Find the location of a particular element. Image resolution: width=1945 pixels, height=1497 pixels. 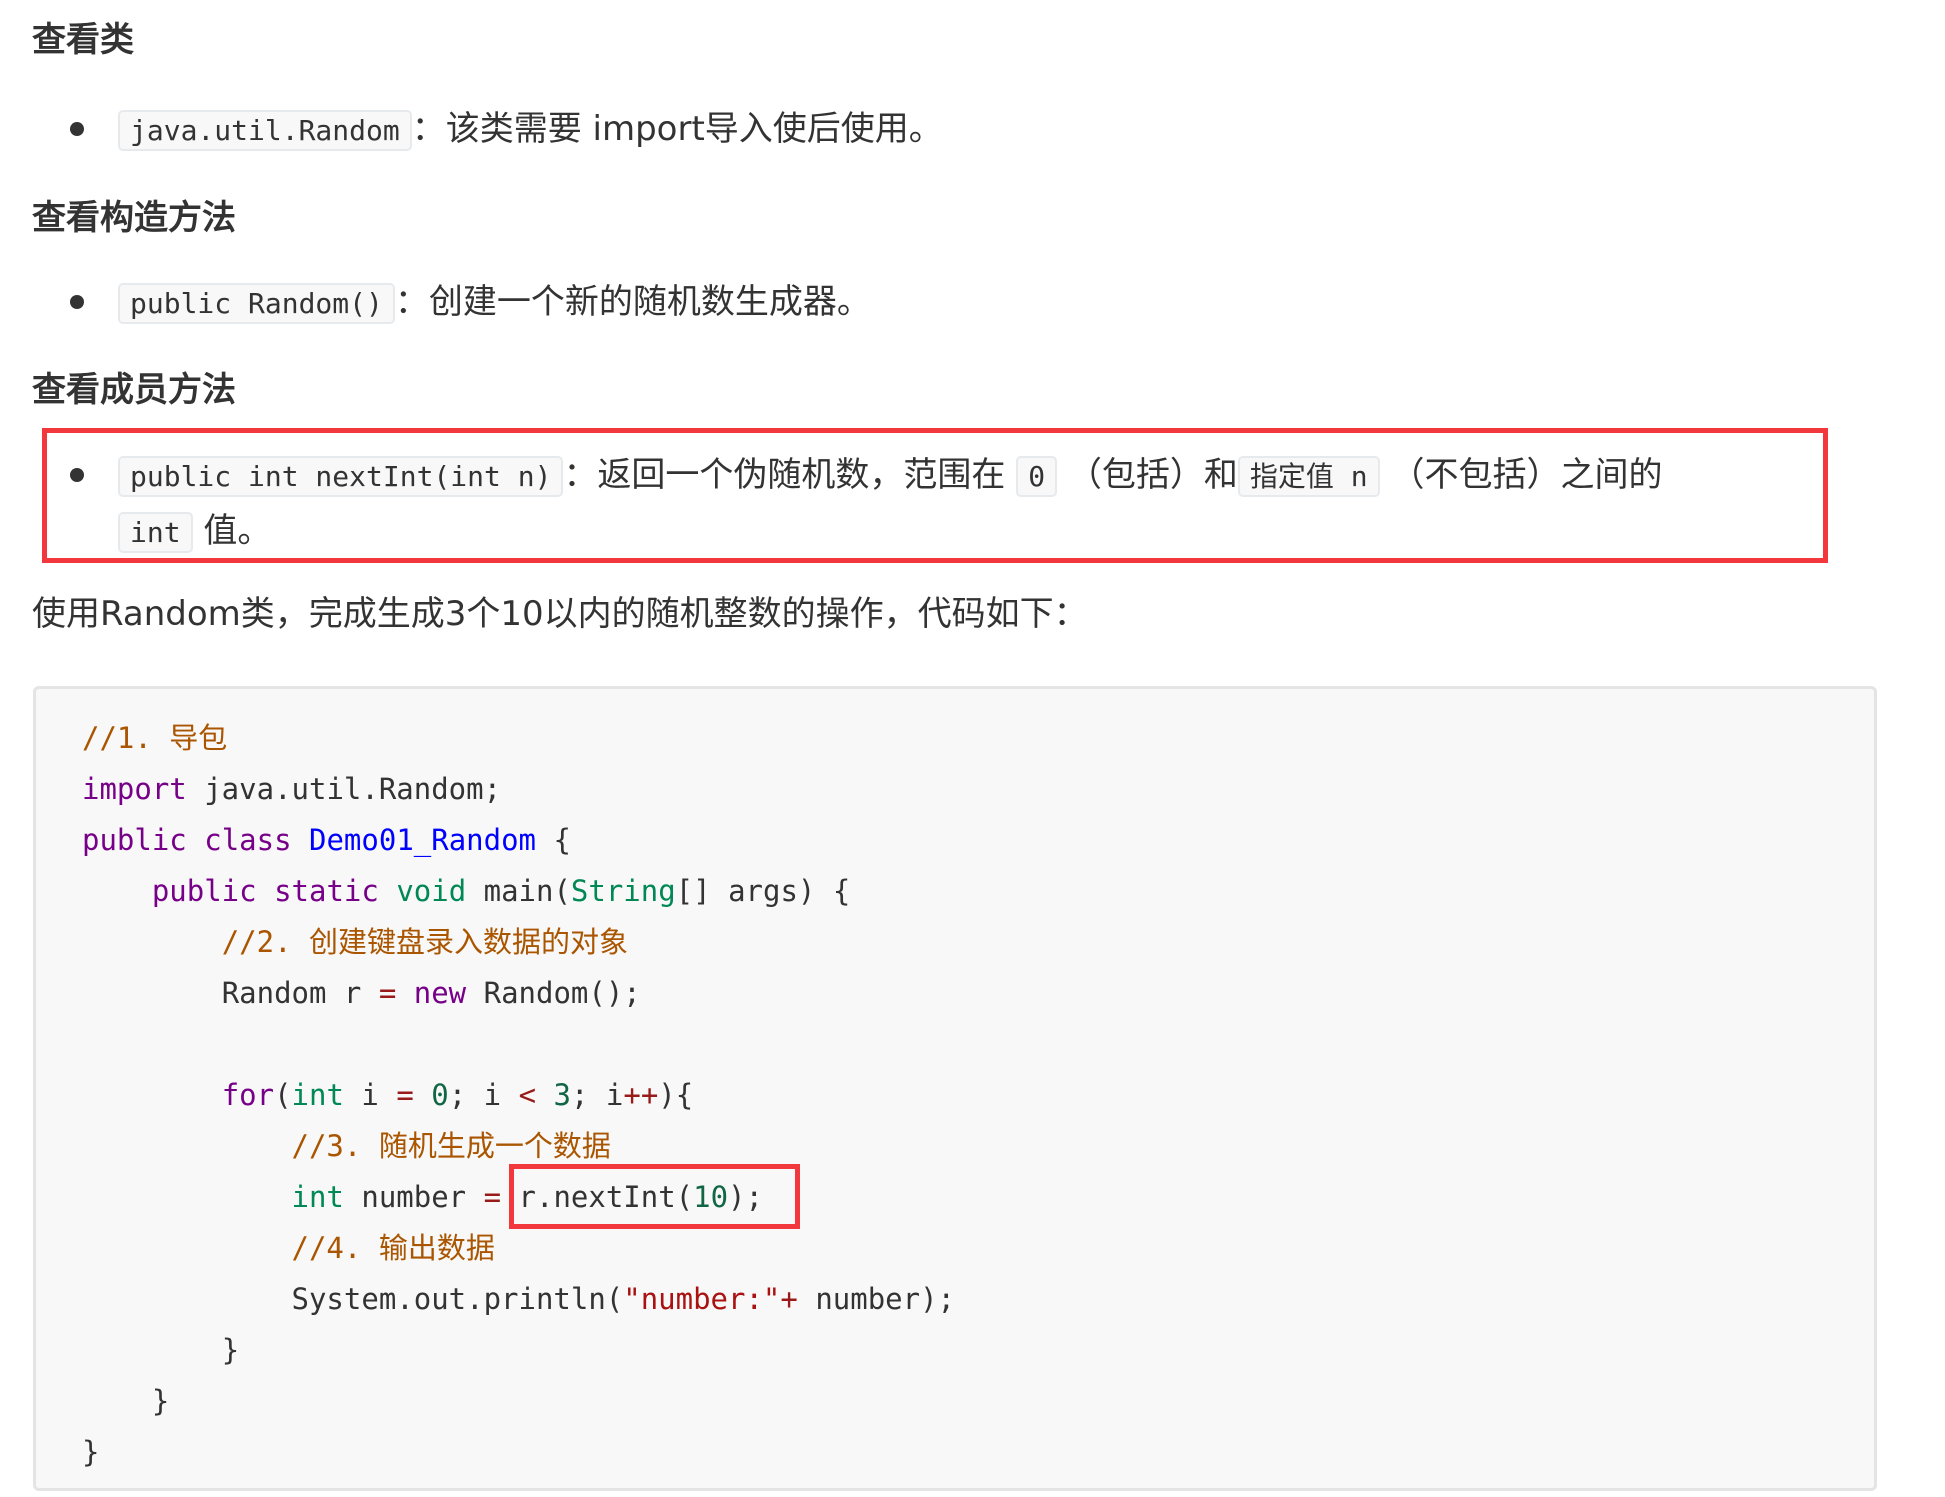

code-line-12: System.out.println("number:"+ number); is located at coordinates (623, 1299).